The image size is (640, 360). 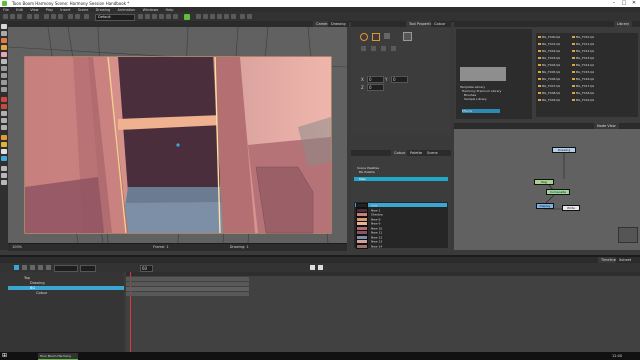 What do you see at coordinates (4, 144) in the screenshot?
I see `animate-tool-icon` at bounding box center [4, 144].